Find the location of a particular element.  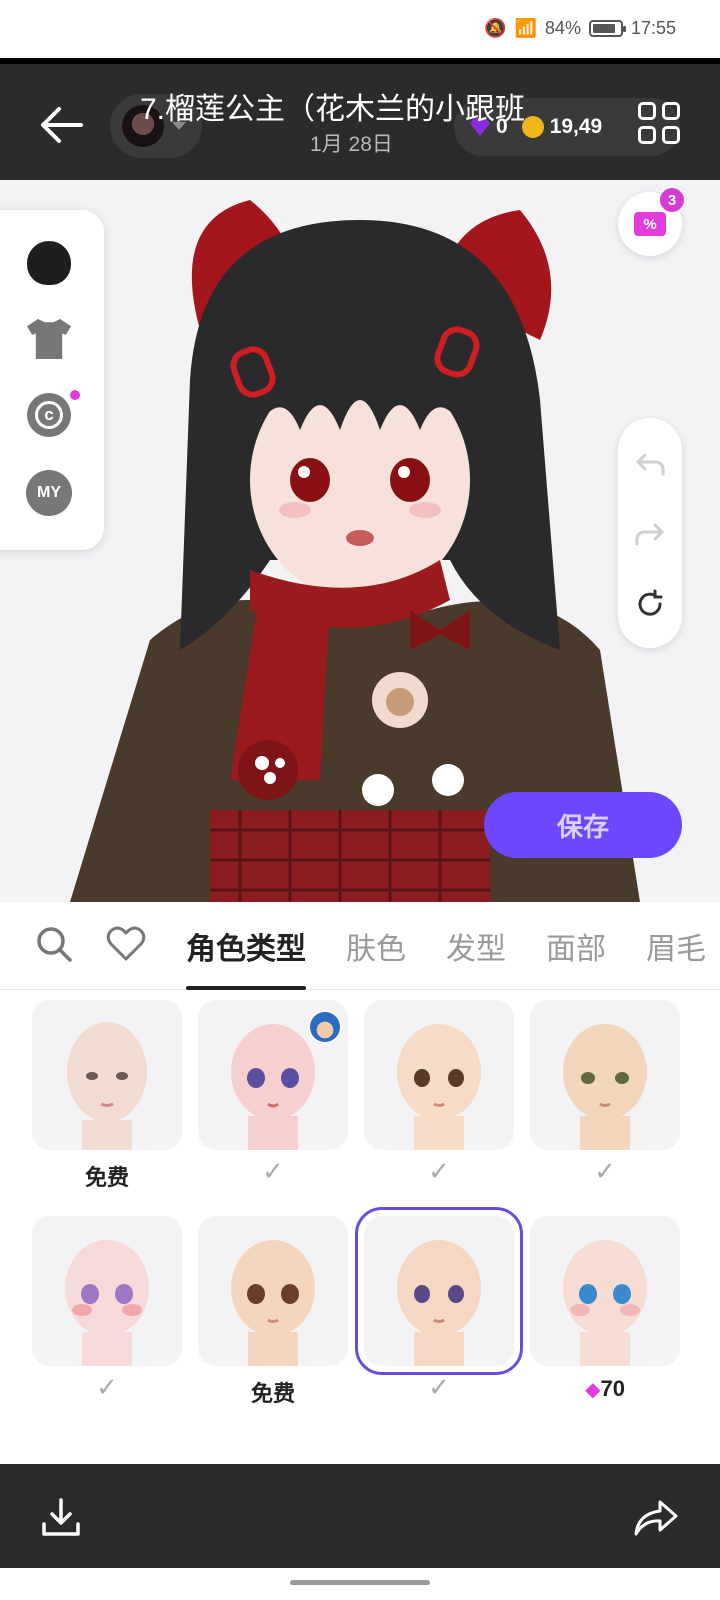

status-bar: 🔕 📶 84% 17:55 is located at coordinates (360, 29).